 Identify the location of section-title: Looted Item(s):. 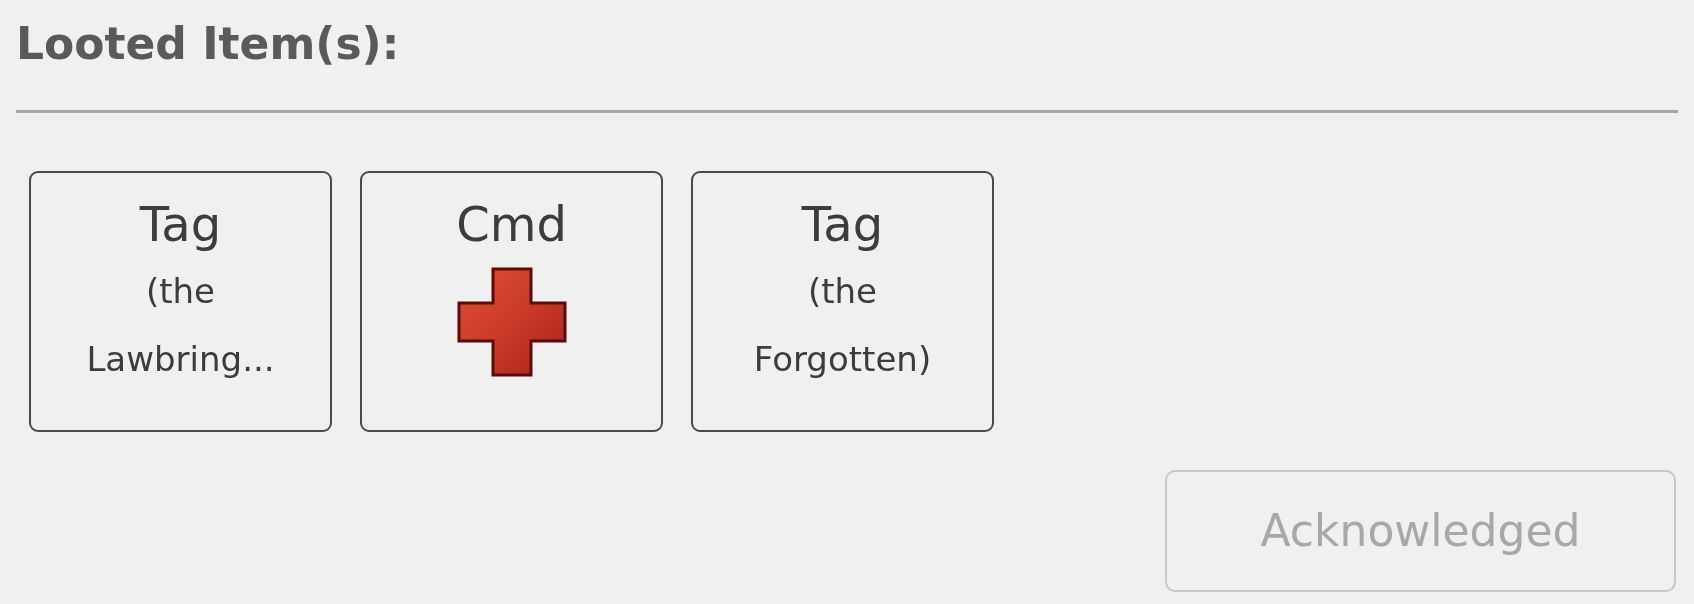
(208, 44).